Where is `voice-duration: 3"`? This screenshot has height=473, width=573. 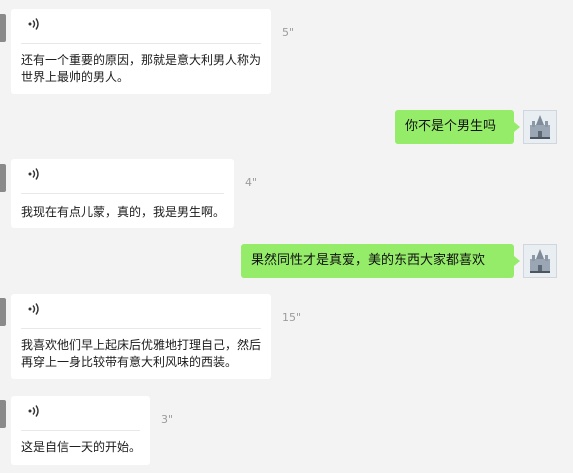
voice-duration: 3" is located at coordinates (167, 419).